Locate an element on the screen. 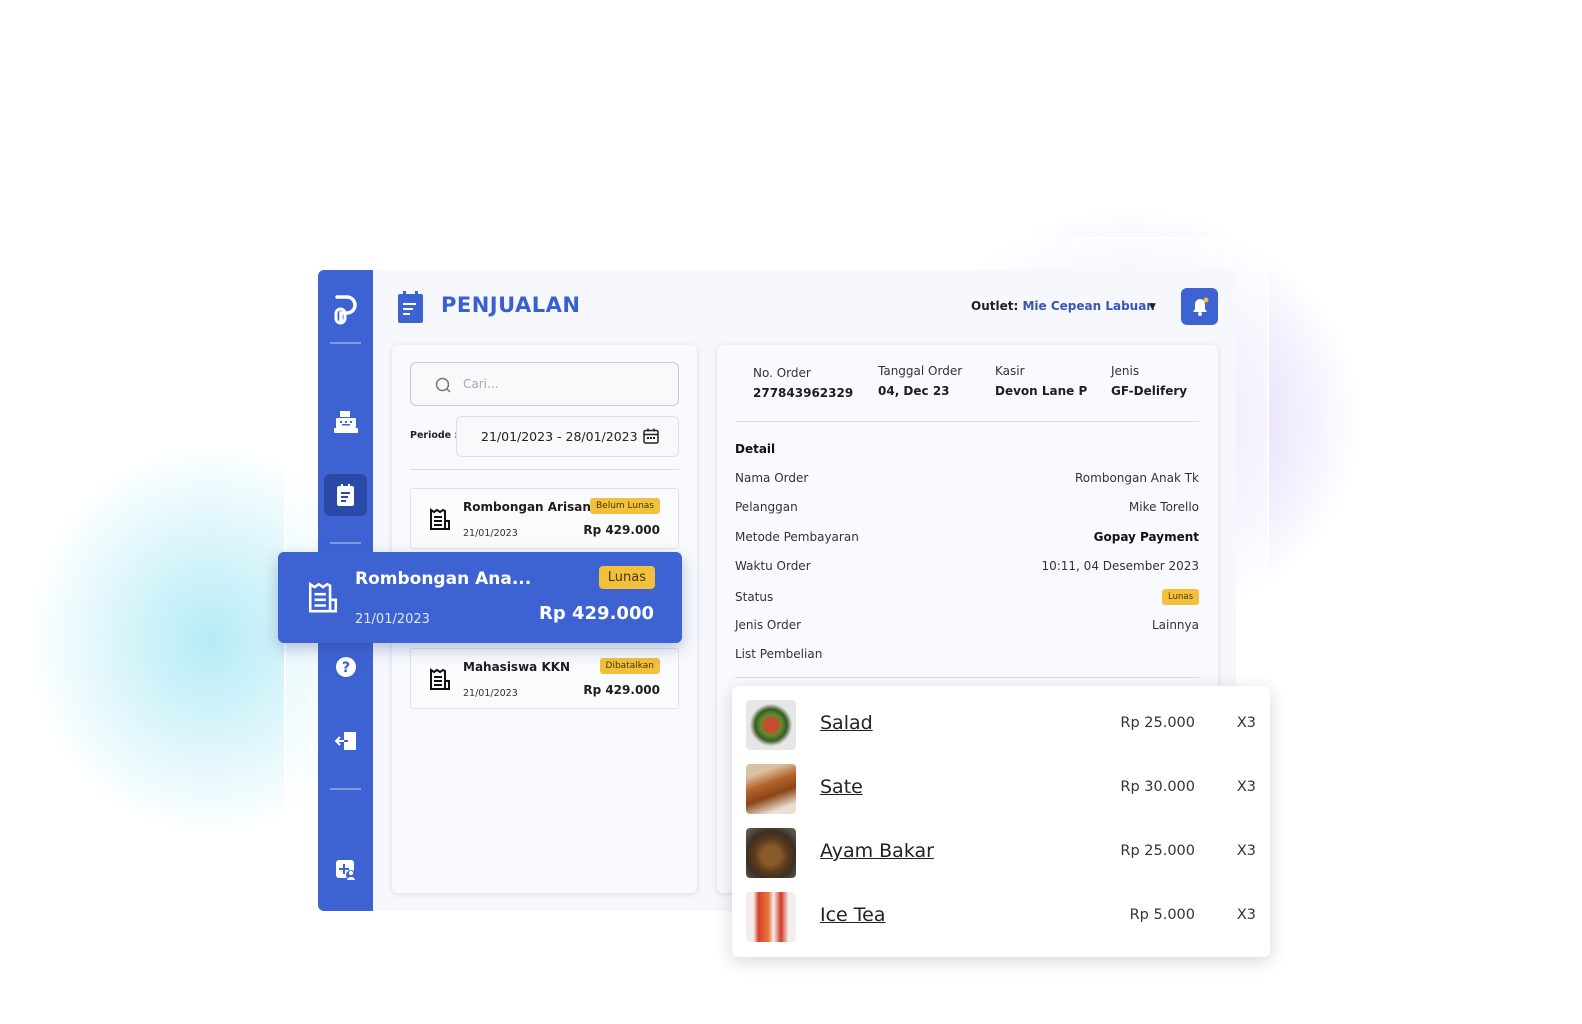  search-icon is located at coordinates (443, 385).